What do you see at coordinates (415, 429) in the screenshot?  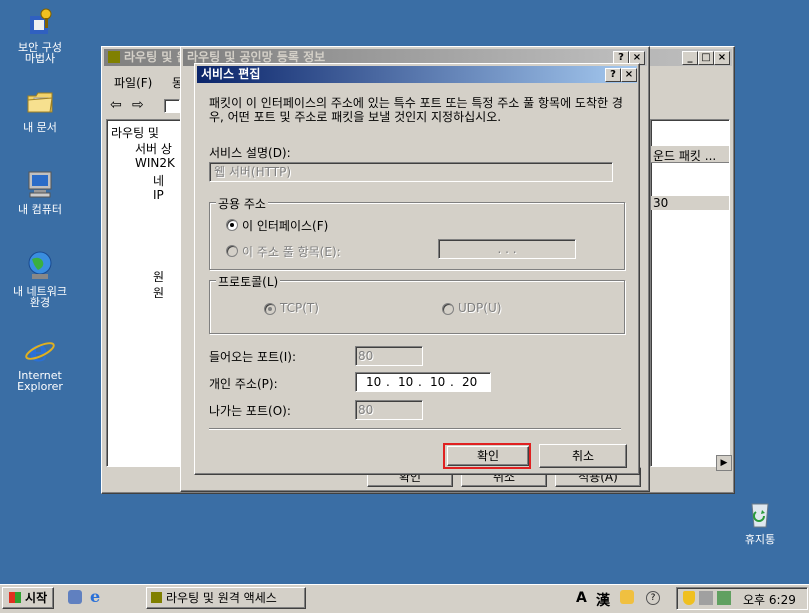 I see `separator` at bounding box center [415, 429].